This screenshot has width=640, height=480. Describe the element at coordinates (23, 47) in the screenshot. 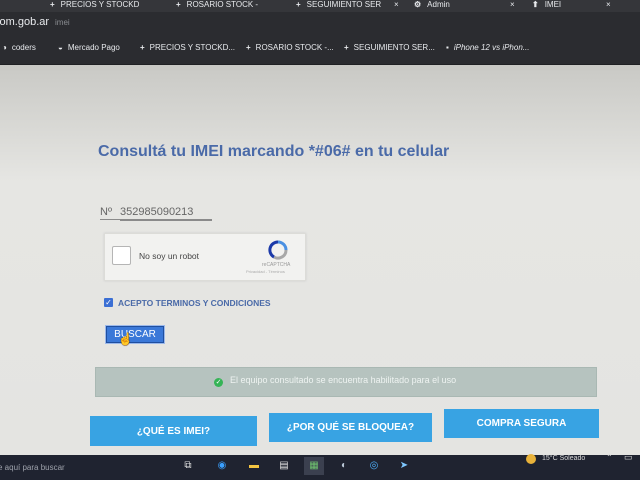

I see `bookmark-label: coders` at that location.